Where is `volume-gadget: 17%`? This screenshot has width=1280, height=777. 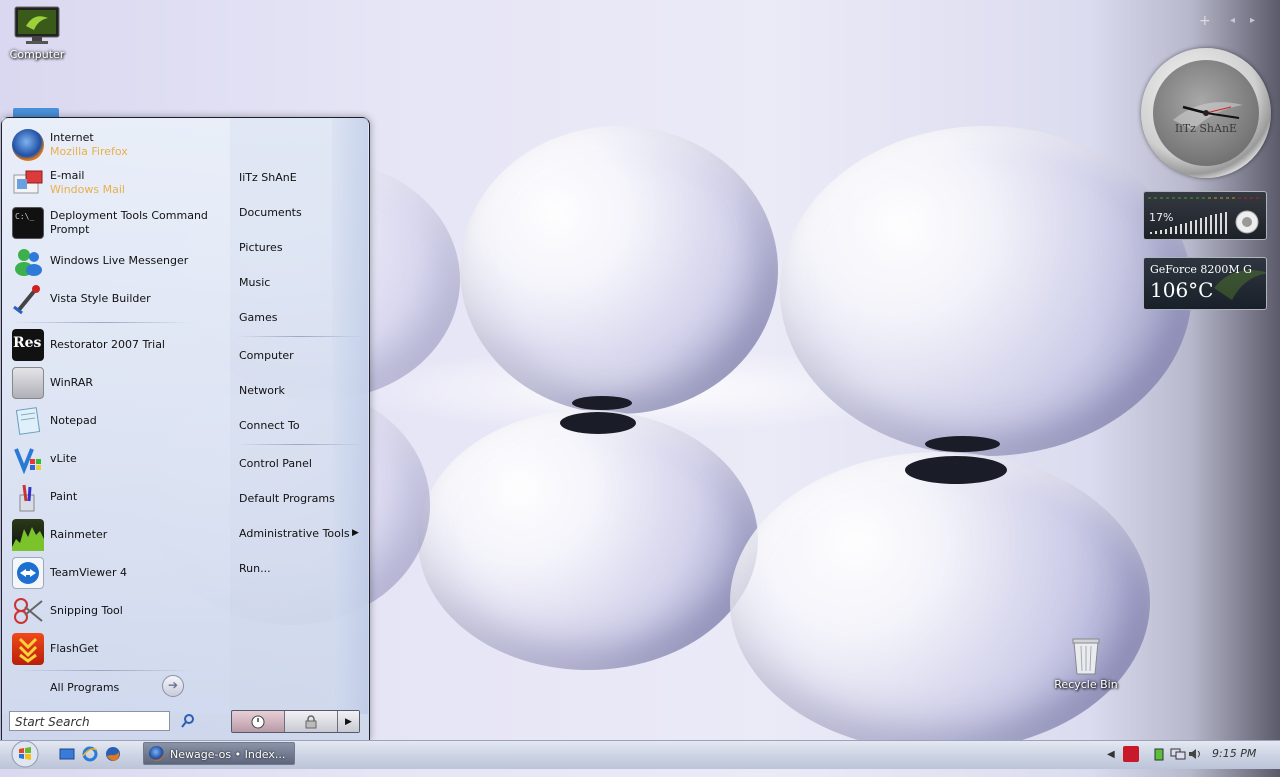
volume-gadget: 17% is located at coordinates (1205, 215).